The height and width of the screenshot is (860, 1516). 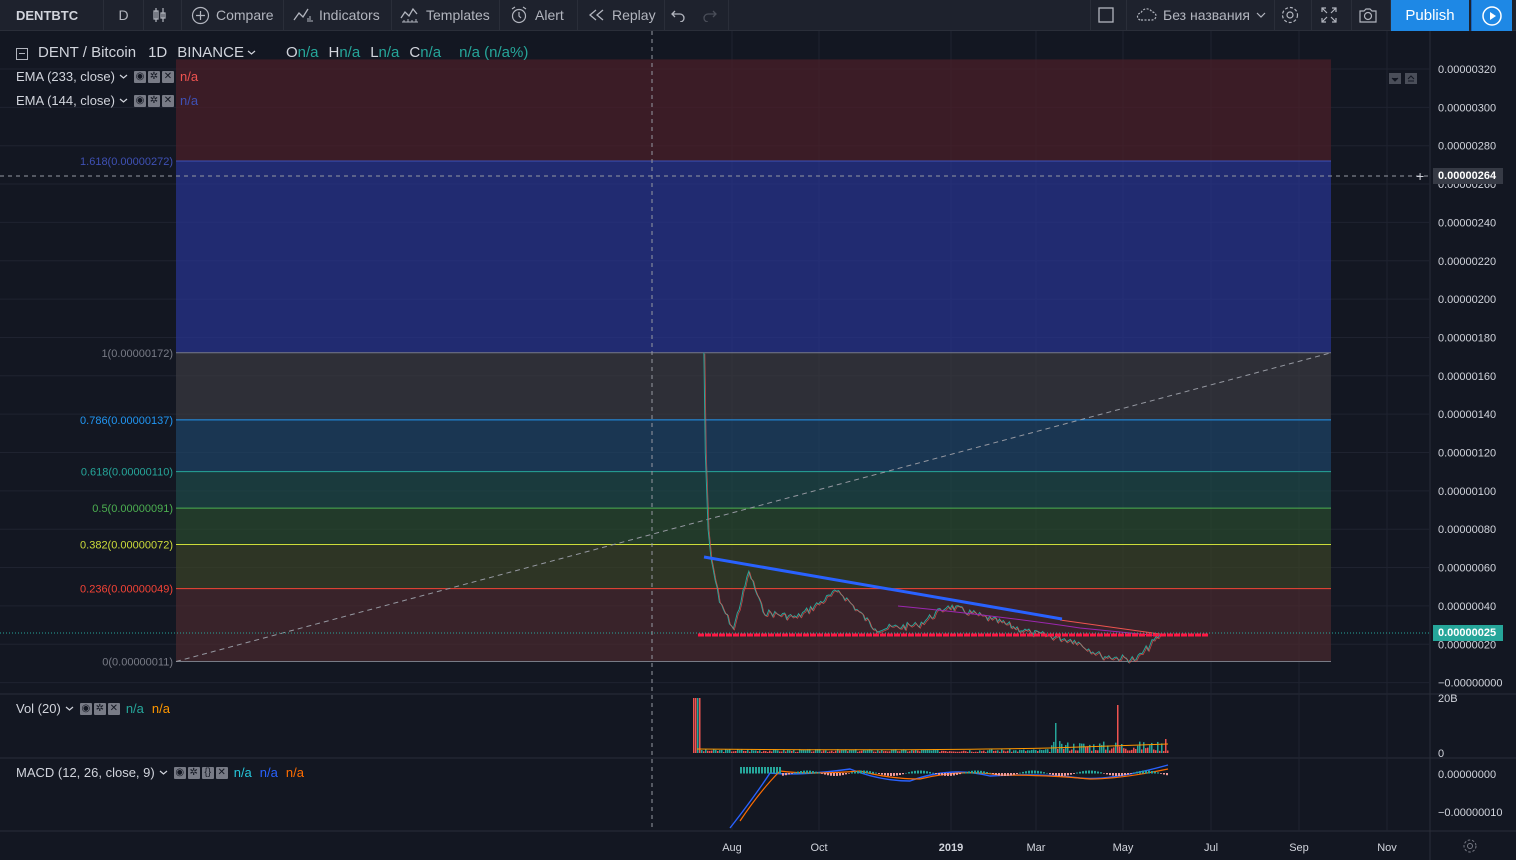 I want to click on pane-maximize-button, so click(x=1411, y=78).